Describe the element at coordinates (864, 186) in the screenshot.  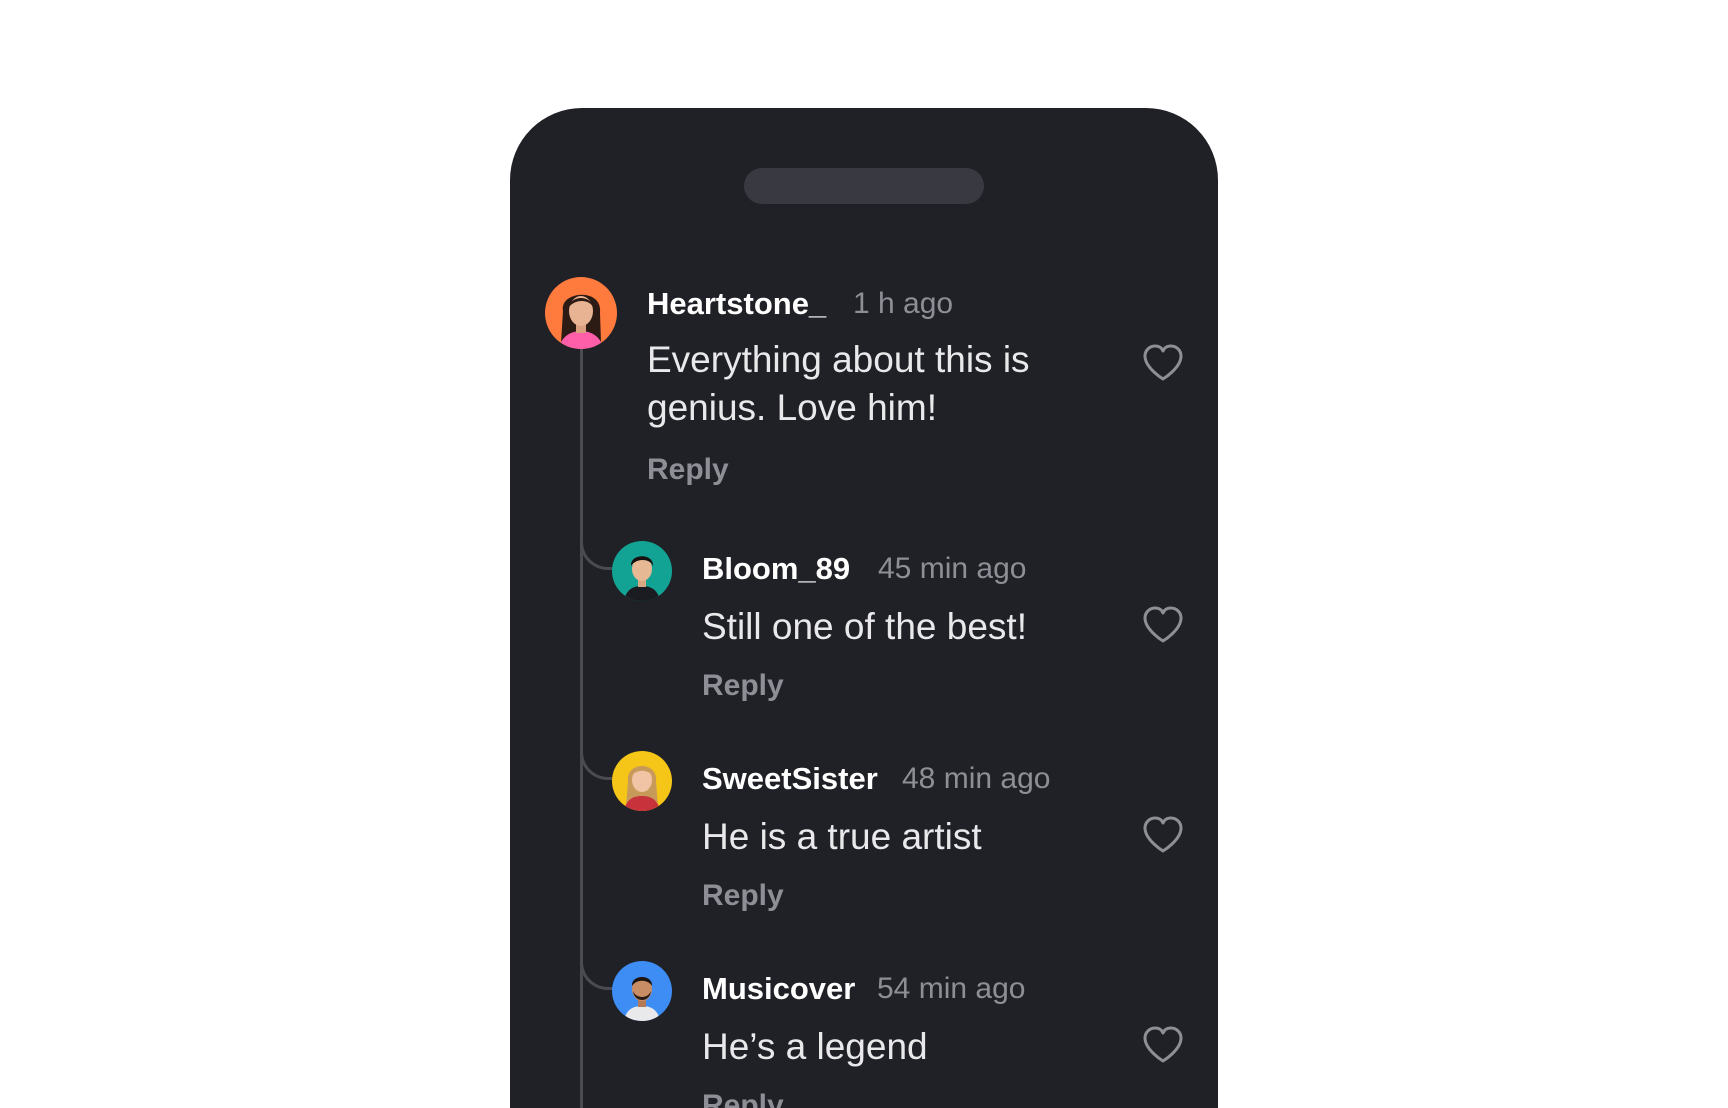
I see `drag-handle` at that location.